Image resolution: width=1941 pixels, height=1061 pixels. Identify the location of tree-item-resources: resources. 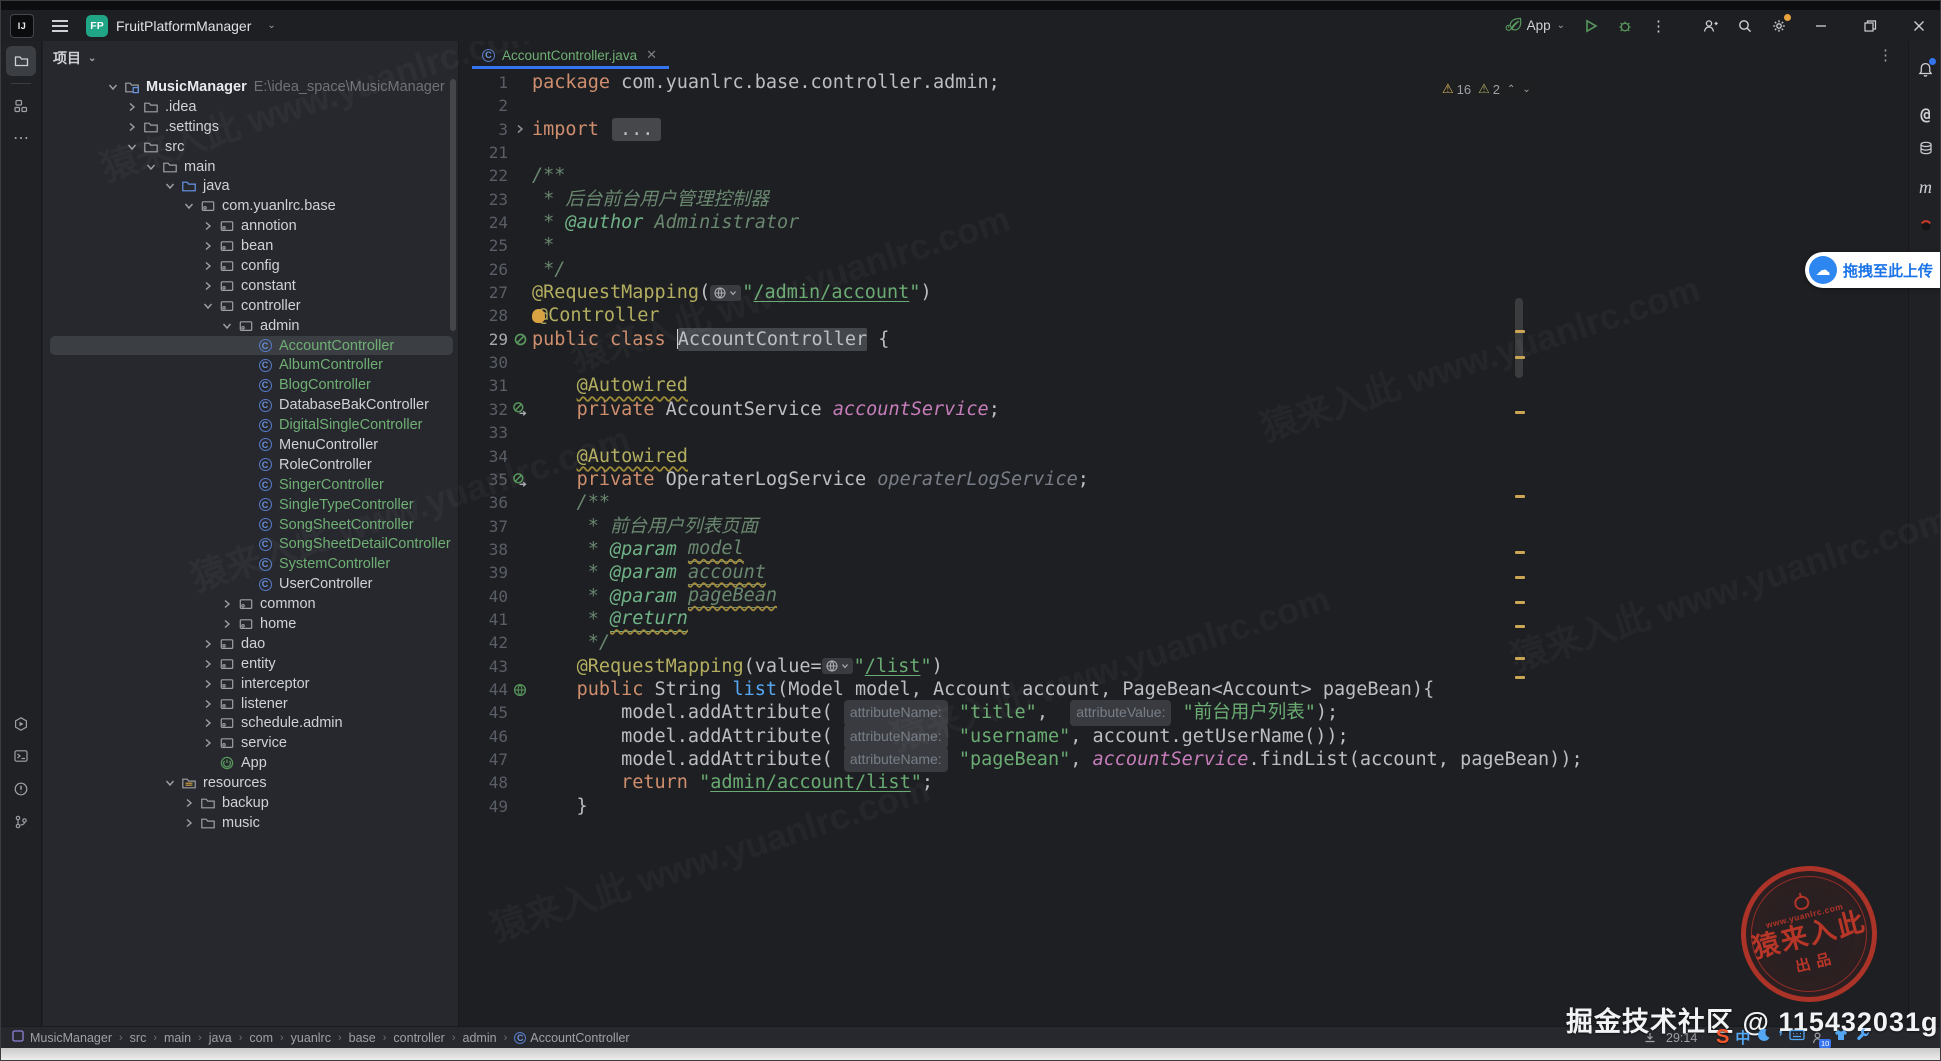
(250, 783).